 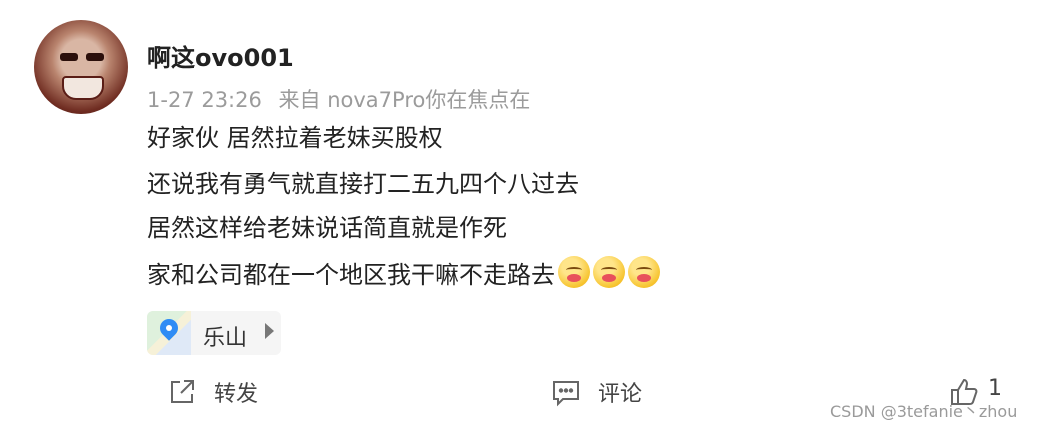 I want to click on post-line-1: 好家伙 居然拉着老妹买股权, so click(x=295, y=138).